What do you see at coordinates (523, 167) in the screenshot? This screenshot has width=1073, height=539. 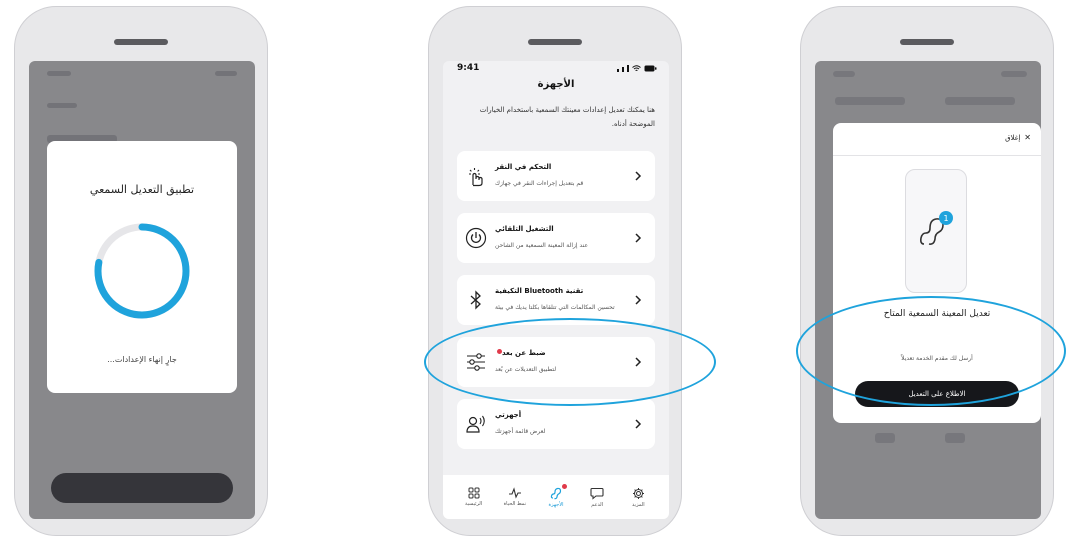 I see `card-title: التحكم في النقر` at bounding box center [523, 167].